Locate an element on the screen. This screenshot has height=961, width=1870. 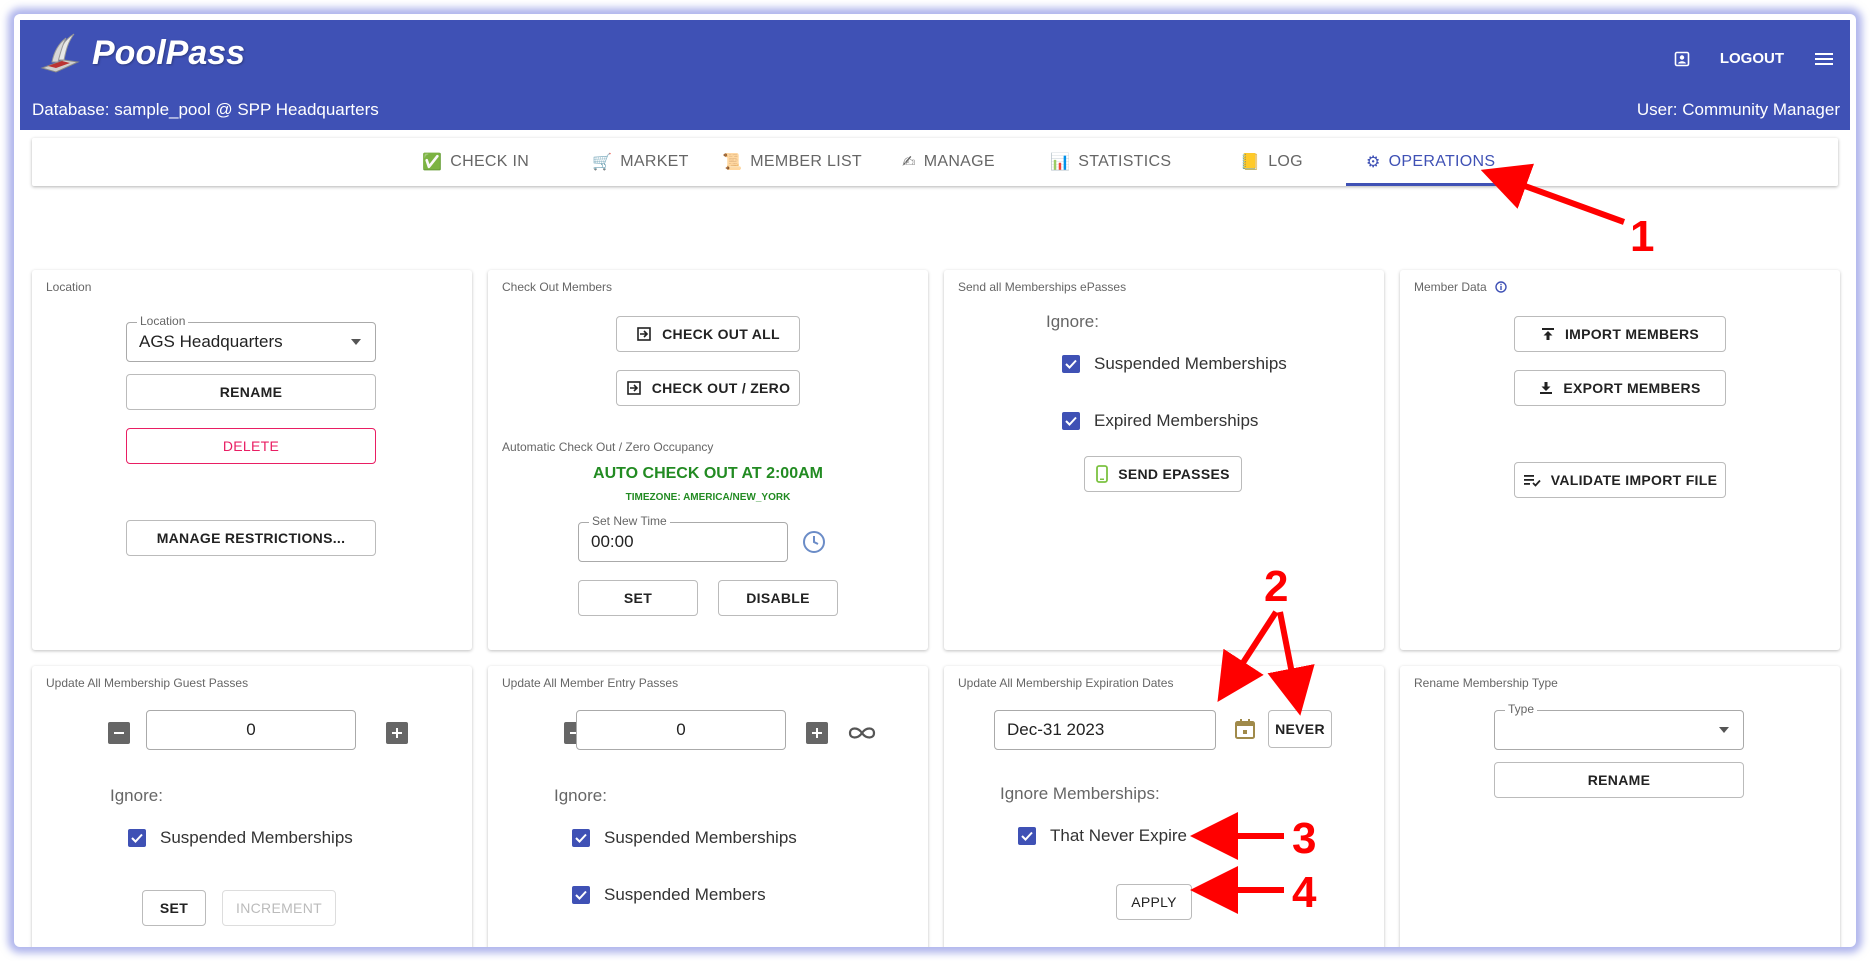
arrow-2b is located at coordinates (1291, 663).